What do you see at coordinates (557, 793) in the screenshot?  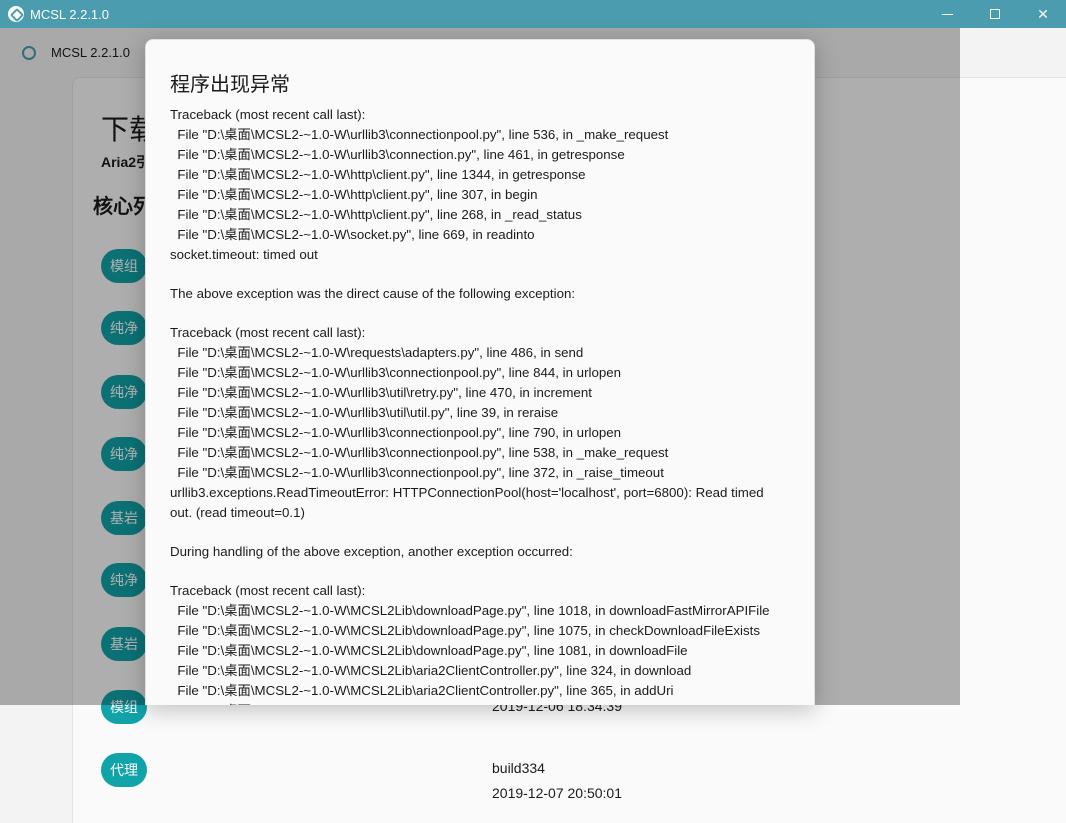 I see `build-date: 2019-12-07 20:50:01` at bounding box center [557, 793].